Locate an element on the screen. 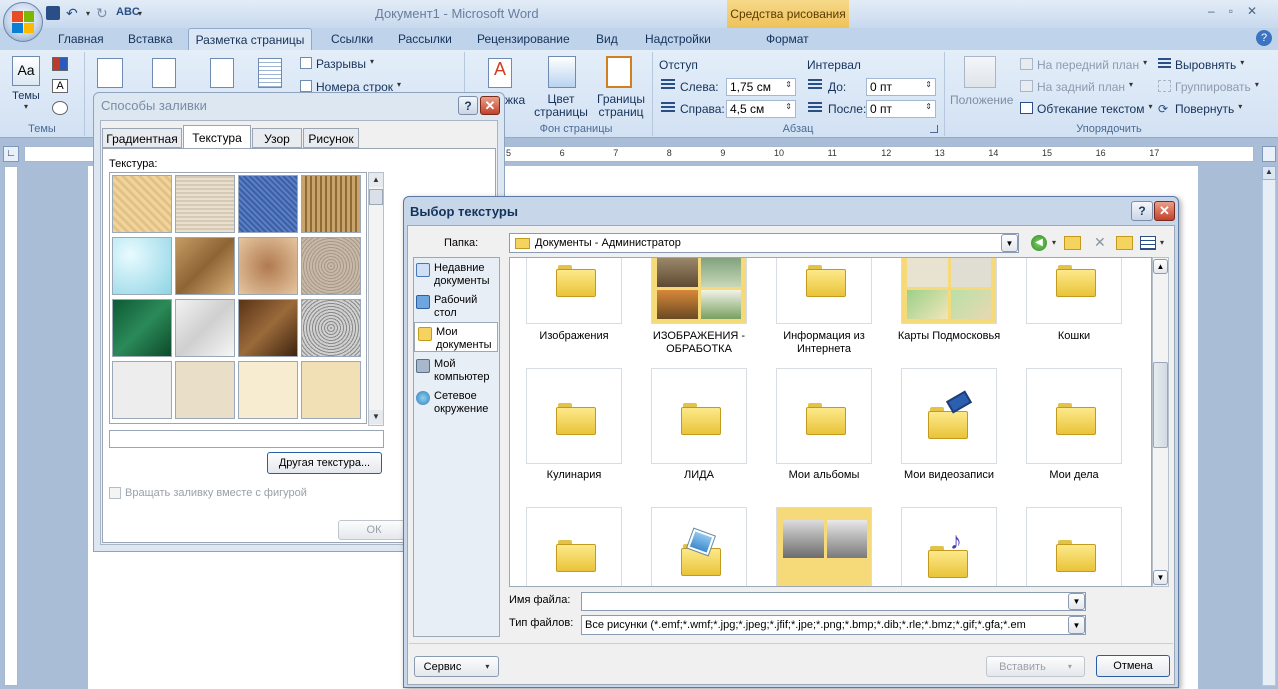 The width and height of the screenshot is (1278, 689). tab-page-layout: Разметка страницы is located at coordinates (250, 40).